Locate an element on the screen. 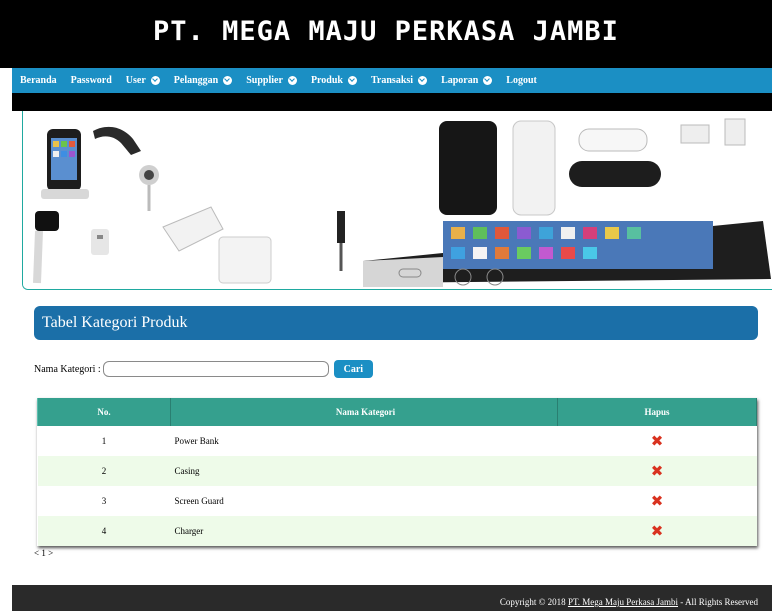 Image resolution: width=772 pixels, height=611 pixels. table-row: 4 Charger ✖ is located at coordinates (397, 531).